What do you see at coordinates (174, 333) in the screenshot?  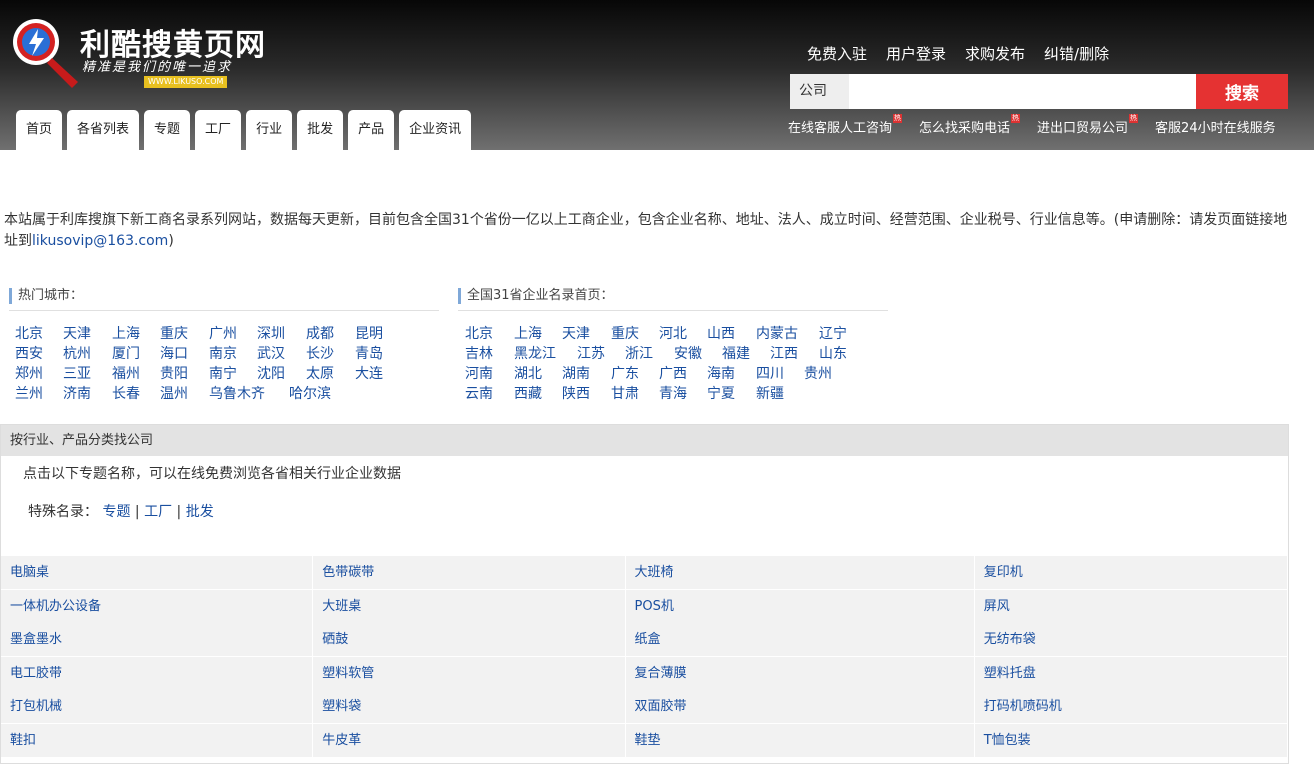 I see `city-link: 重庆` at bounding box center [174, 333].